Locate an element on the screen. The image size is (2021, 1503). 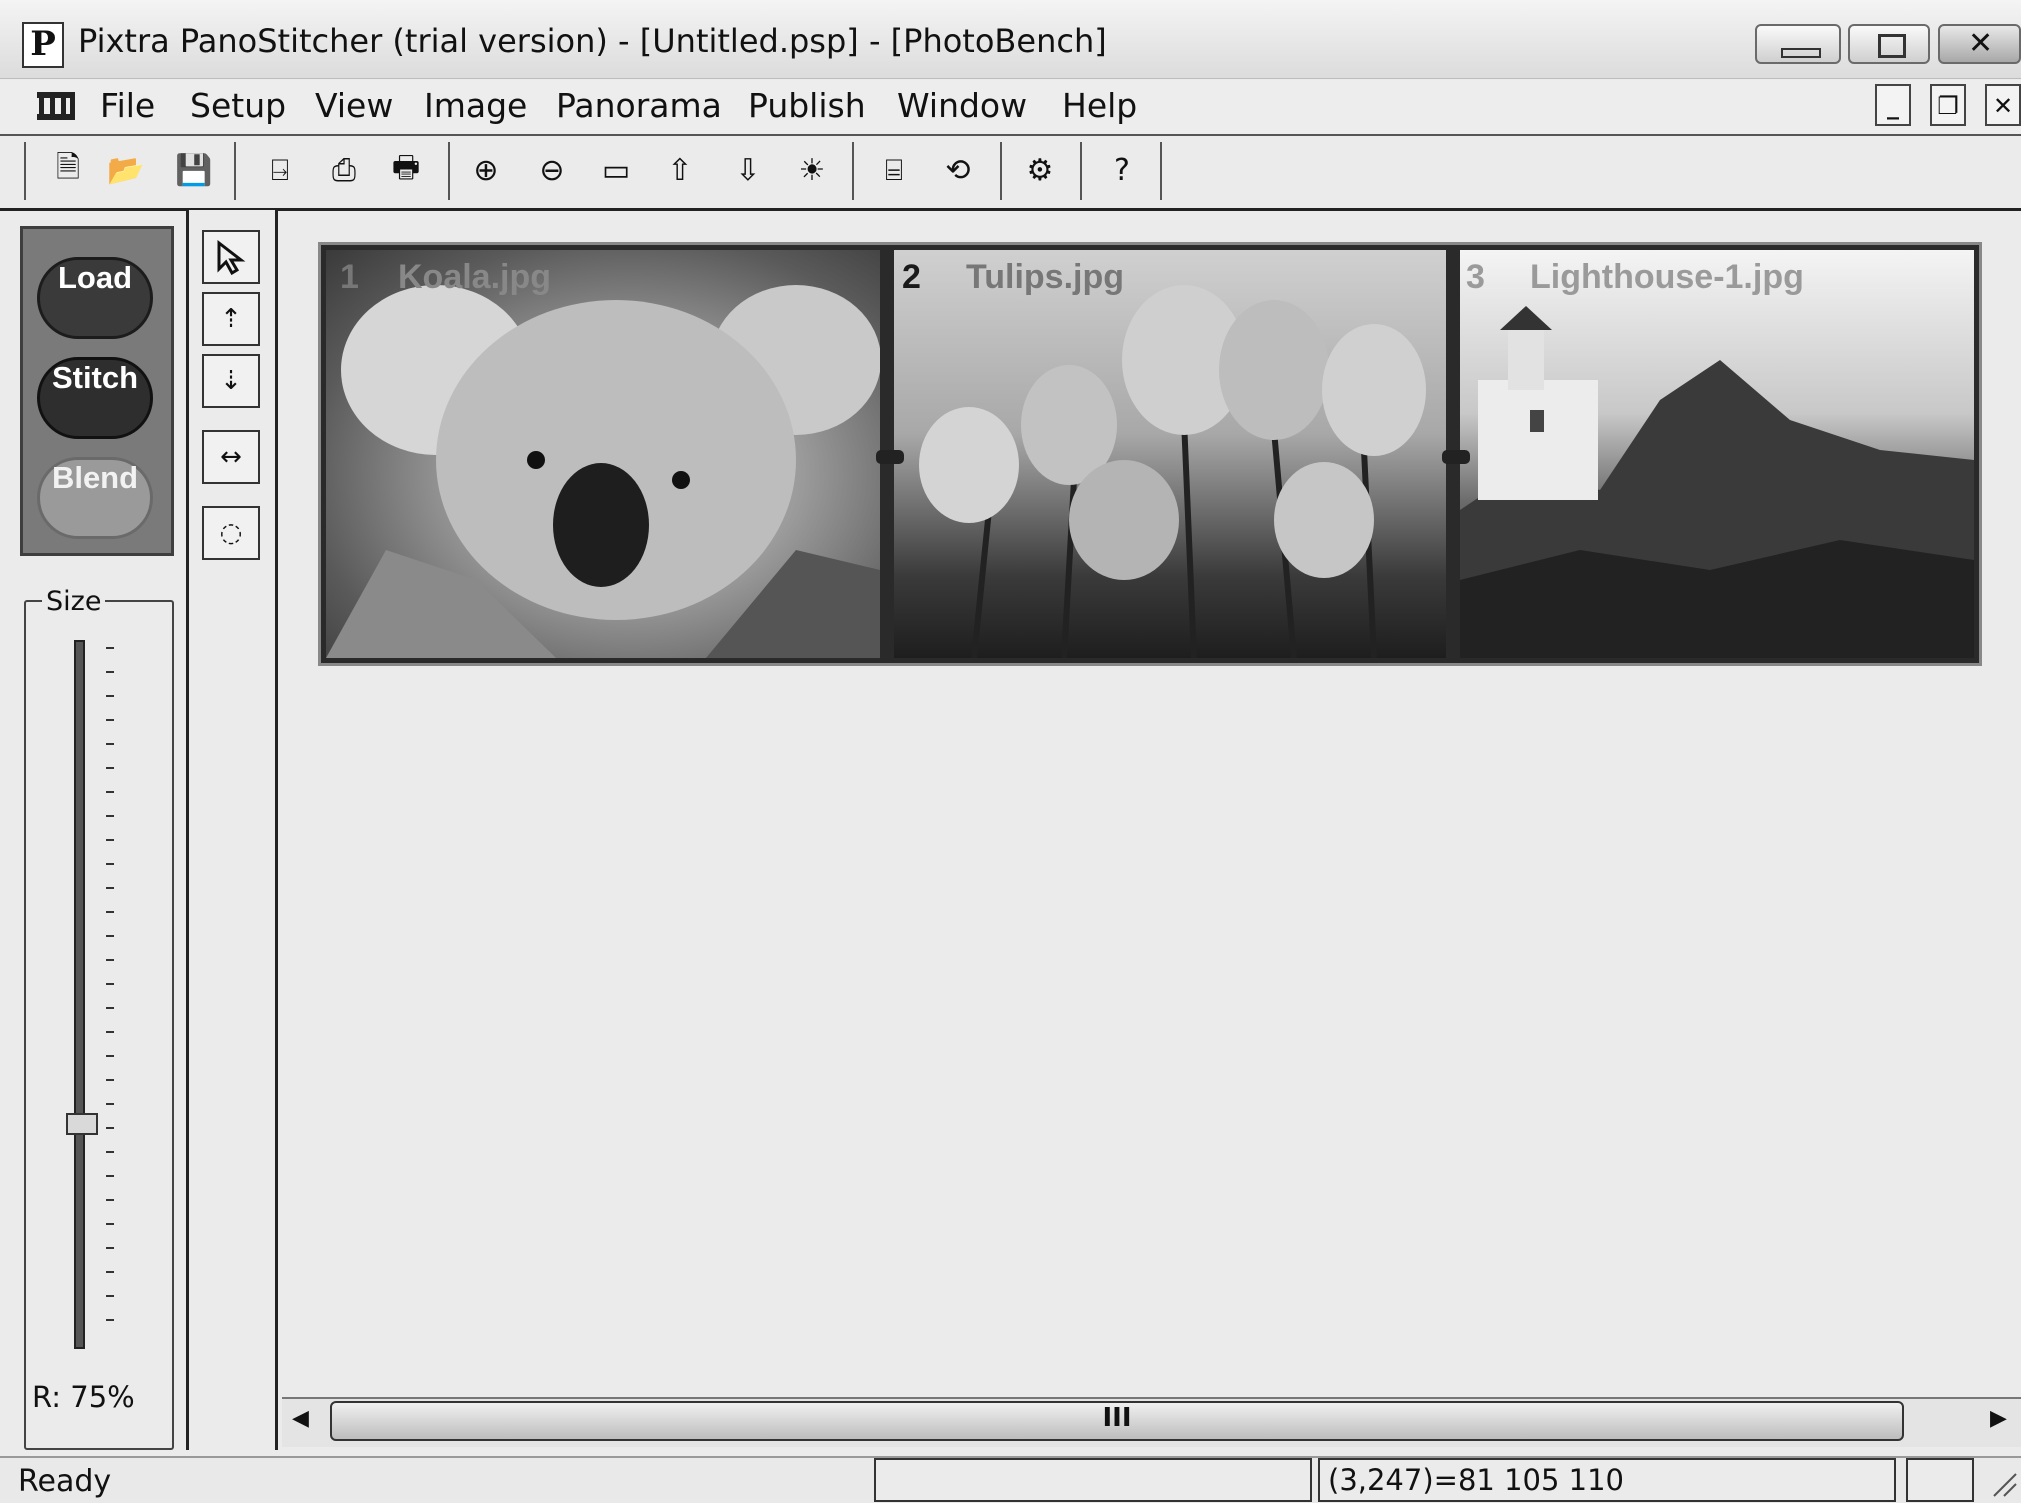
app-icon: P is located at coordinates (43, 45).